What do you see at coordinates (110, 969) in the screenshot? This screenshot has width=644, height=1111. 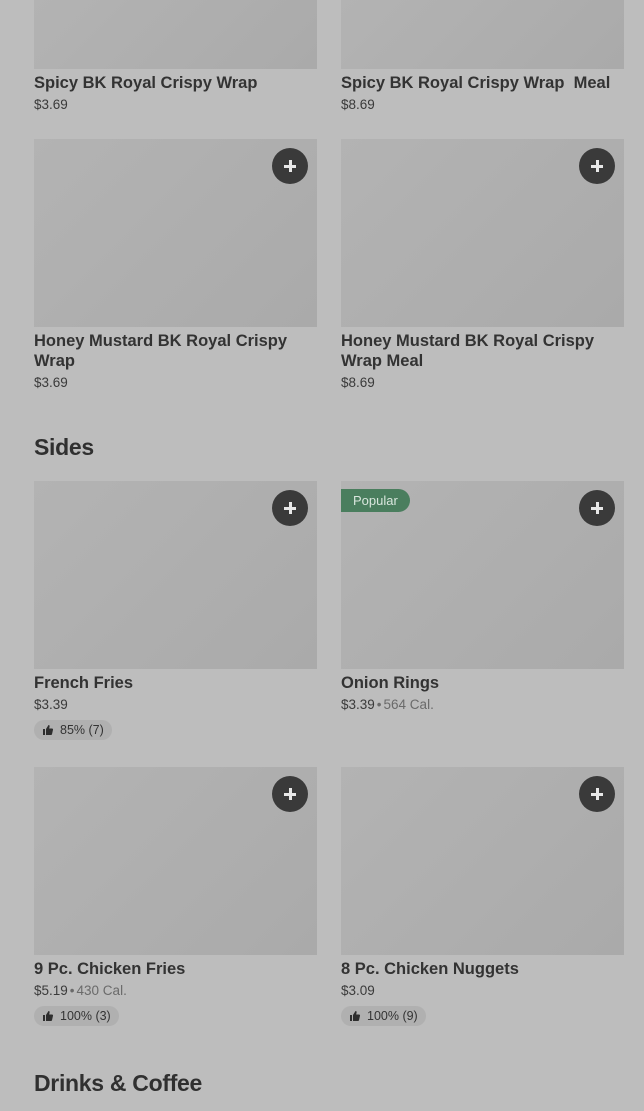 I see `item-name: 9 Pc. Chicken Fries` at bounding box center [110, 969].